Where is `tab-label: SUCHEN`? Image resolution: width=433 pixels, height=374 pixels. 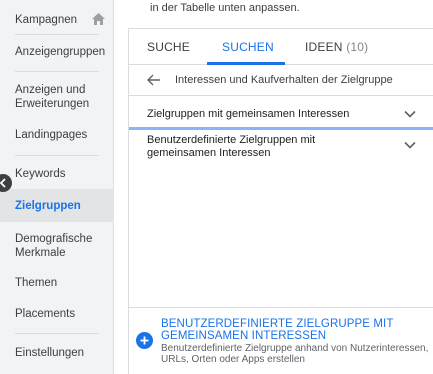
tab-label: SUCHEN is located at coordinates (248, 47).